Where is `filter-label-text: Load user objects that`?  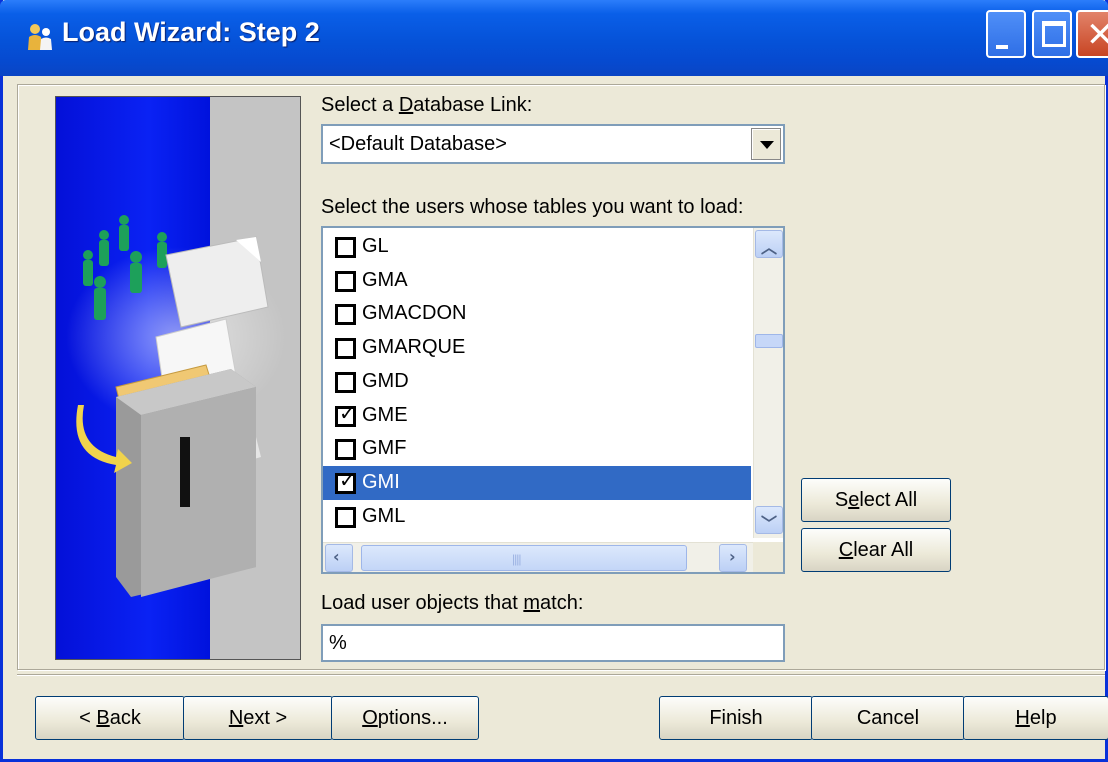
filter-label-text: Load user objects that is located at coordinates (422, 603).